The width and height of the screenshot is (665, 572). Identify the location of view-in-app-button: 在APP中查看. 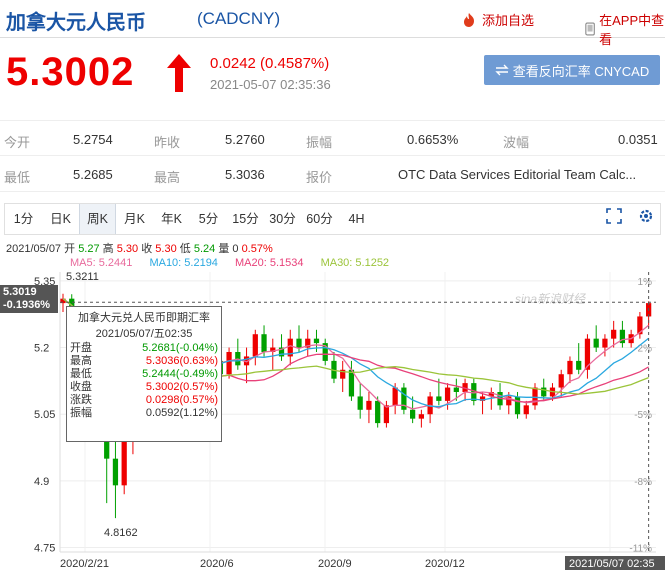
(625, 29).